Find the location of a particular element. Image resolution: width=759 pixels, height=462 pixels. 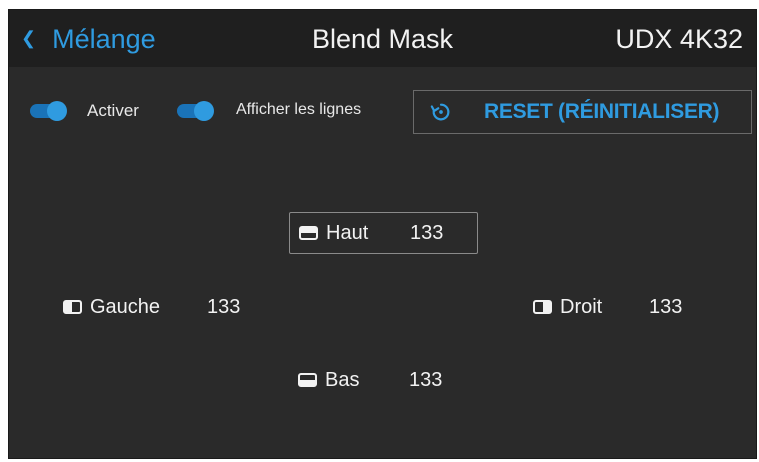

field-gauche-label: Gauche is located at coordinates (125, 306).